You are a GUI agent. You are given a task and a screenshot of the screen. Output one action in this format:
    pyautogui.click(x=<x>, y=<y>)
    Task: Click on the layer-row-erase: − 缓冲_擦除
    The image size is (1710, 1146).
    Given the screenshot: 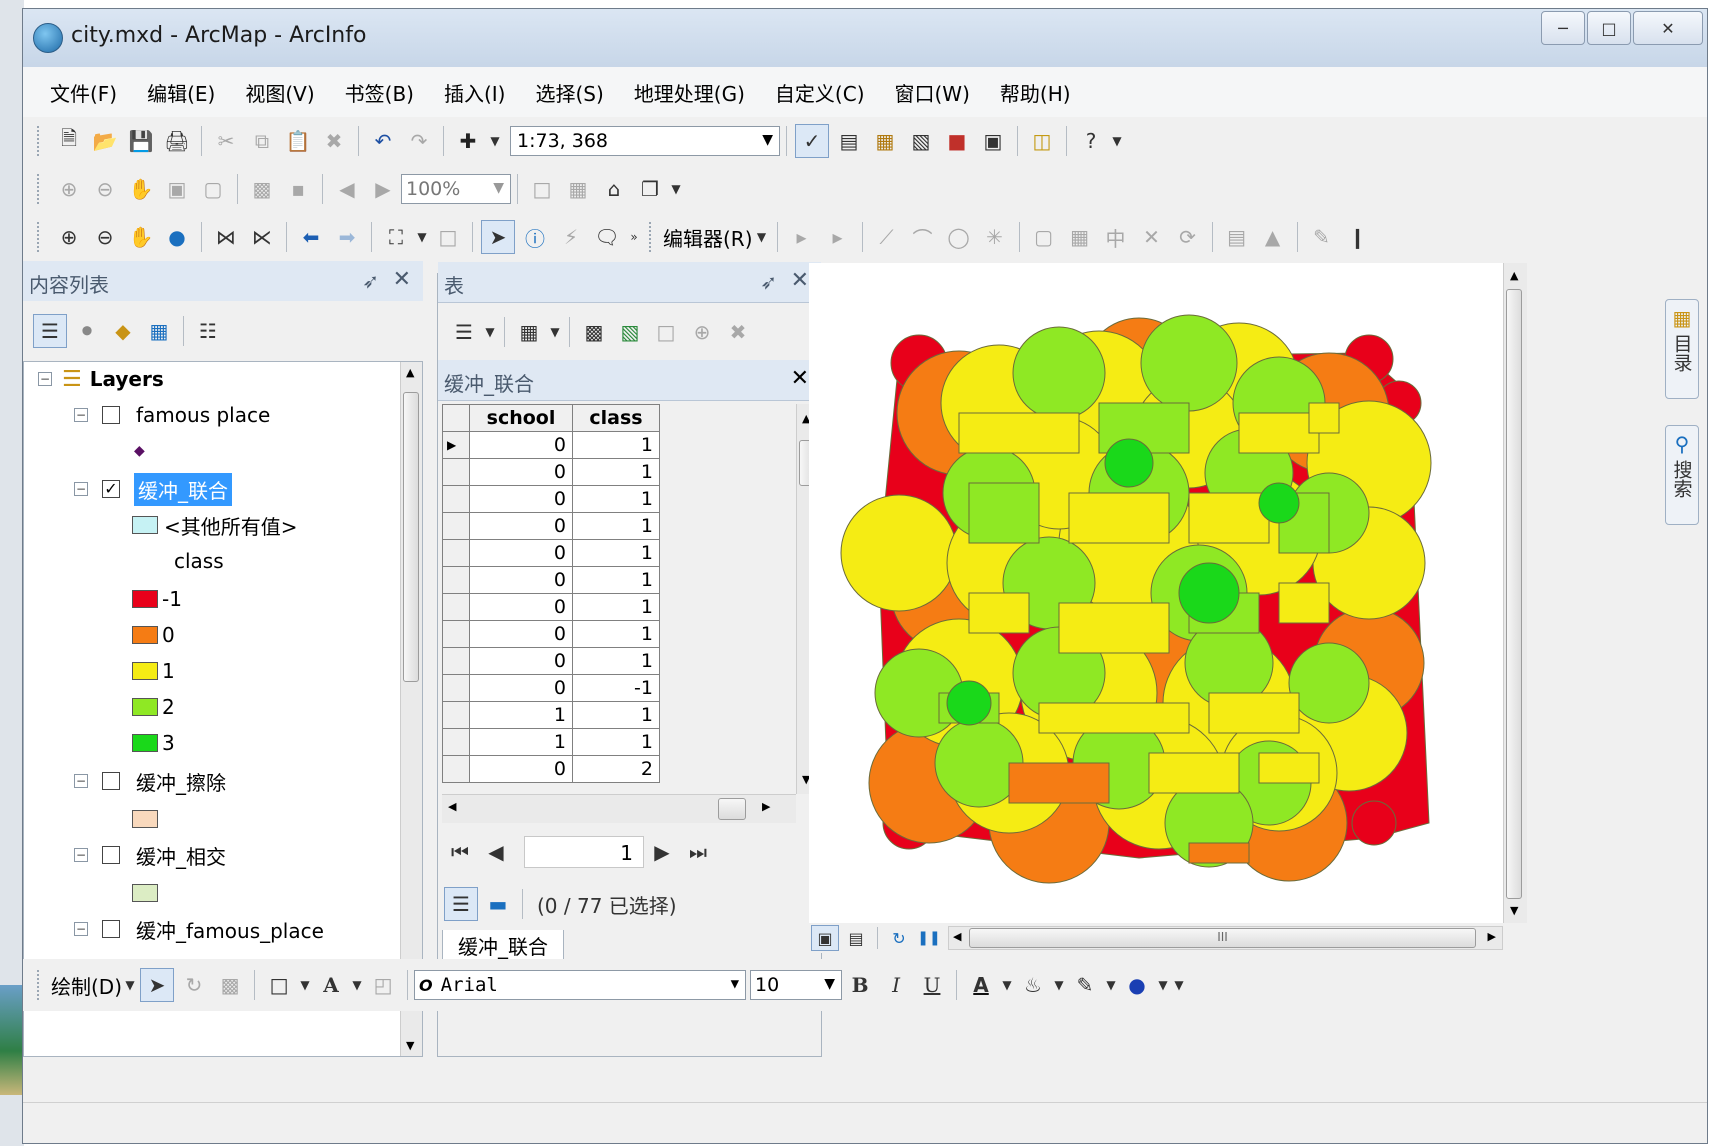 What is the action you would take?
    pyautogui.click(x=150, y=781)
    